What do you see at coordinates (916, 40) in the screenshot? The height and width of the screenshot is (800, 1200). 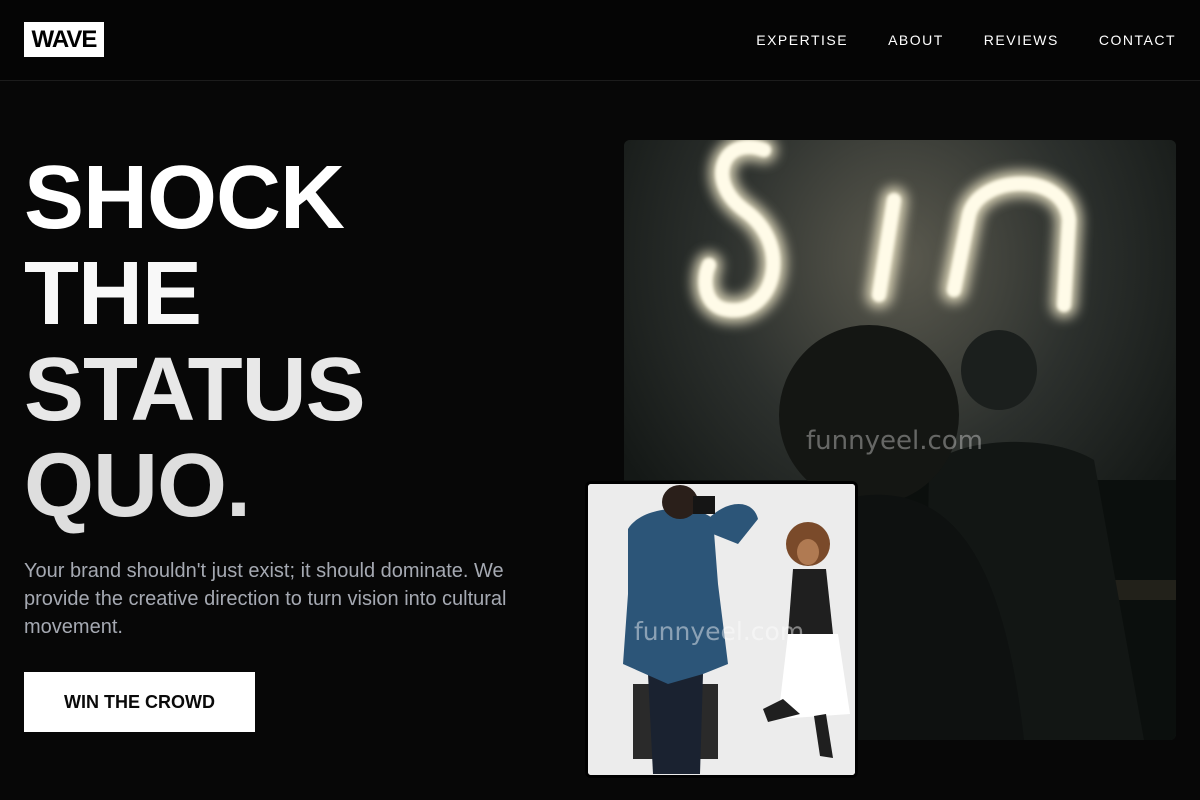 I see `nav-item-about: ABOUT` at bounding box center [916, 40].